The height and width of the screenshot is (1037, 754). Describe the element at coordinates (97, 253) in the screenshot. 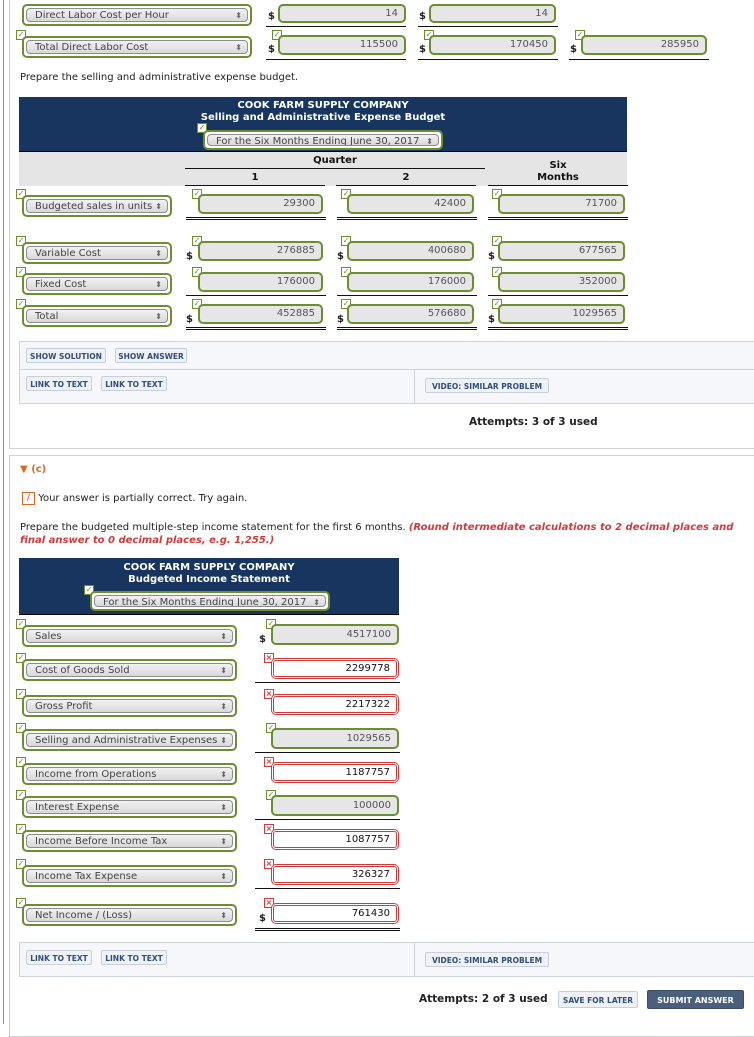

I see `row-label-select: Variable Cost ⬍` at that location.